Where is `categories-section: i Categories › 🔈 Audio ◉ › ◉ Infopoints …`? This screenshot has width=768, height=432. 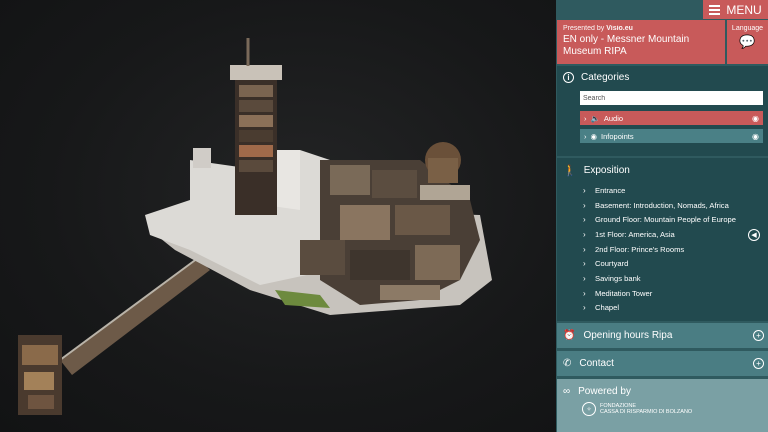
categories-section: i Categories › 🔈 Audio ◉ › ◉ Infopoints … is located at coordinates (662, 111).